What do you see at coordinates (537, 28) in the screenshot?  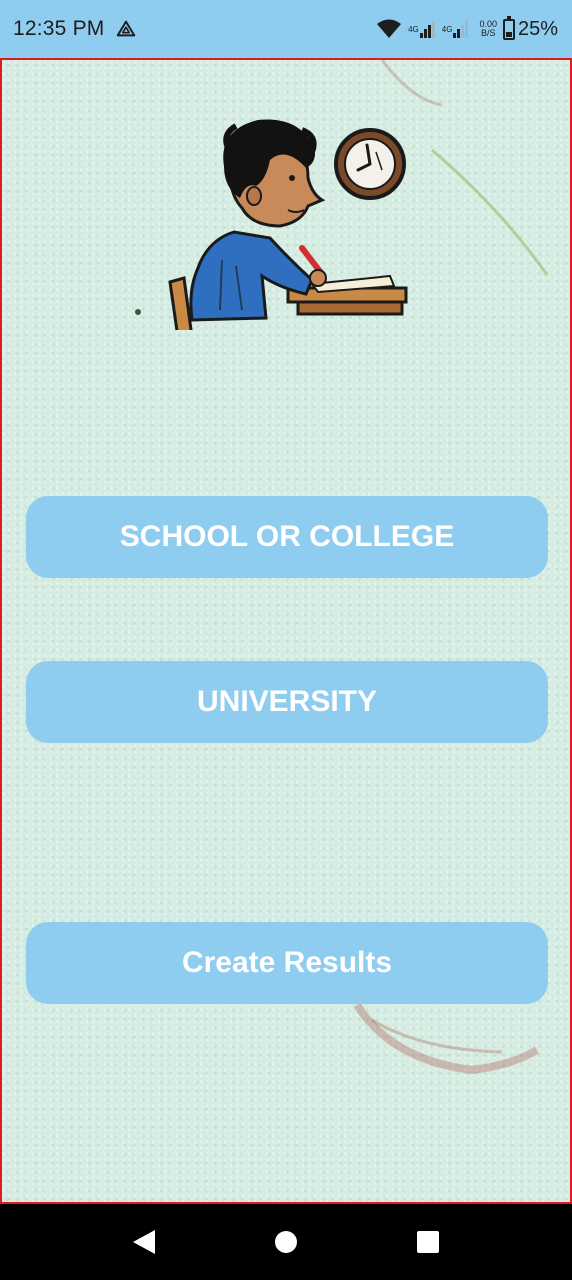 I see `battery-percent: 25%` at bounding box center [537, 28].